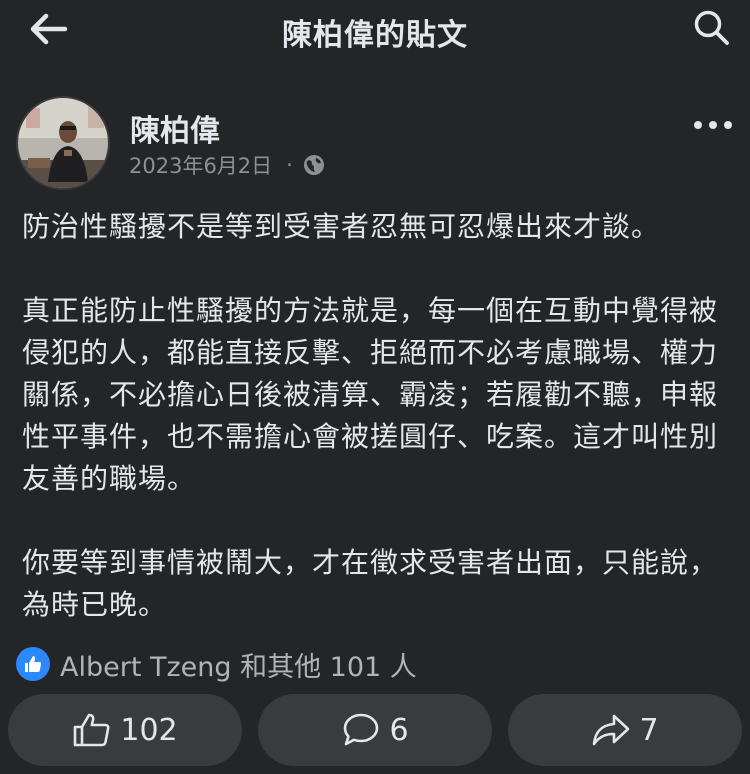  Describe the element at coordinates (238, 667) in the screenshot. I see `reactions-text: Albert Tzeng 和其他 101 人` at that location.